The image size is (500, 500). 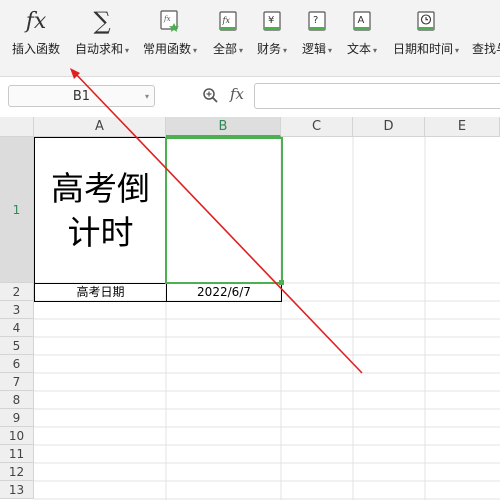 I want to click on datetime-icon, so click(x=426, y=21).